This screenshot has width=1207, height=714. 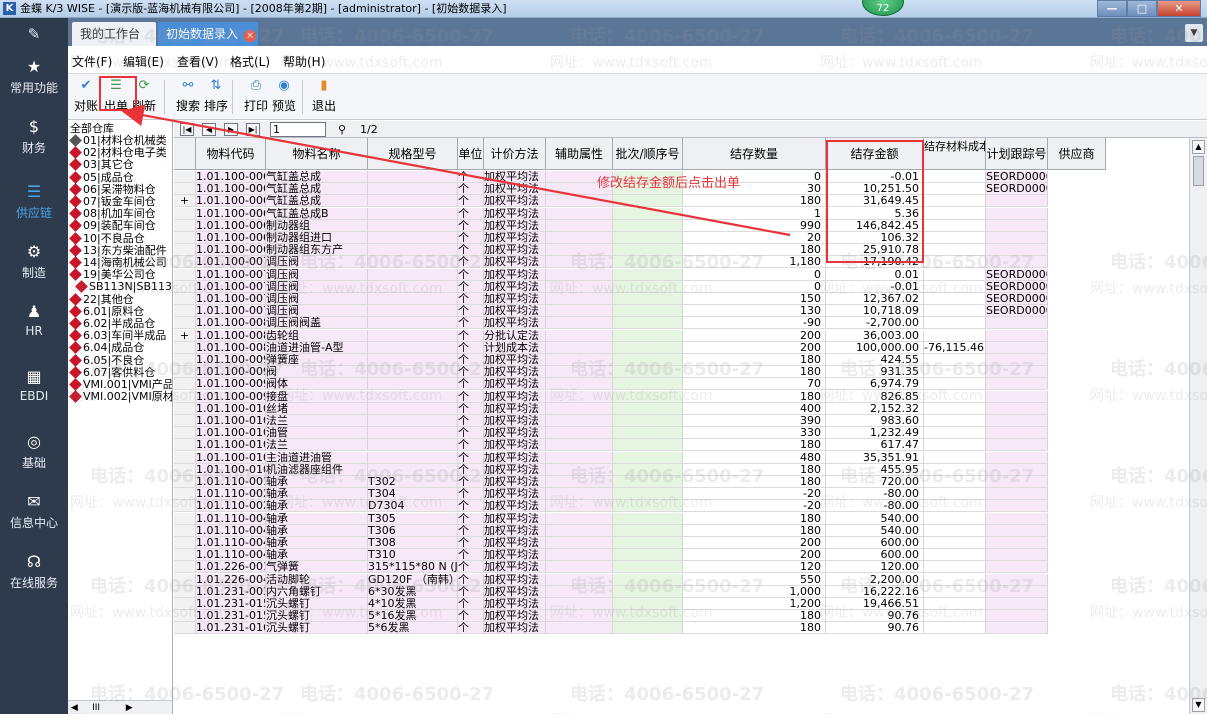 I want to click on grid-cell: 调压阀, so click(x=317, y=274).